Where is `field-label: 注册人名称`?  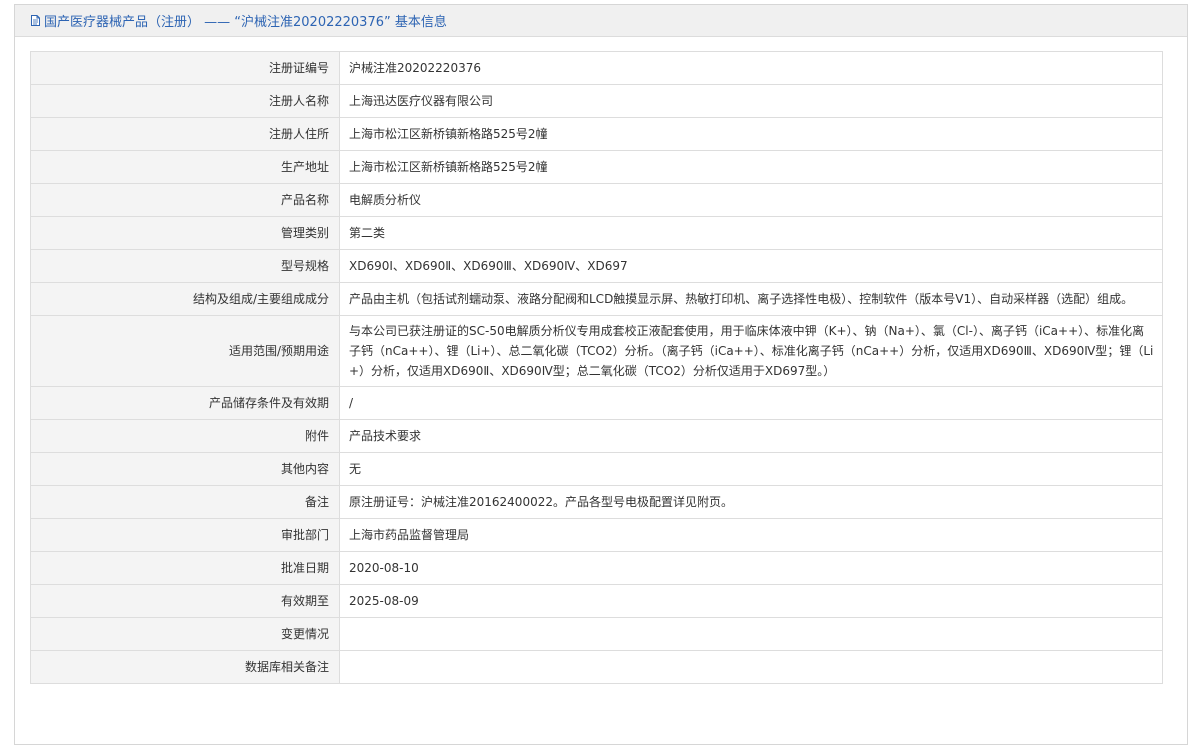
field-label: 注册人名称 is located at coordinates (185, 101).